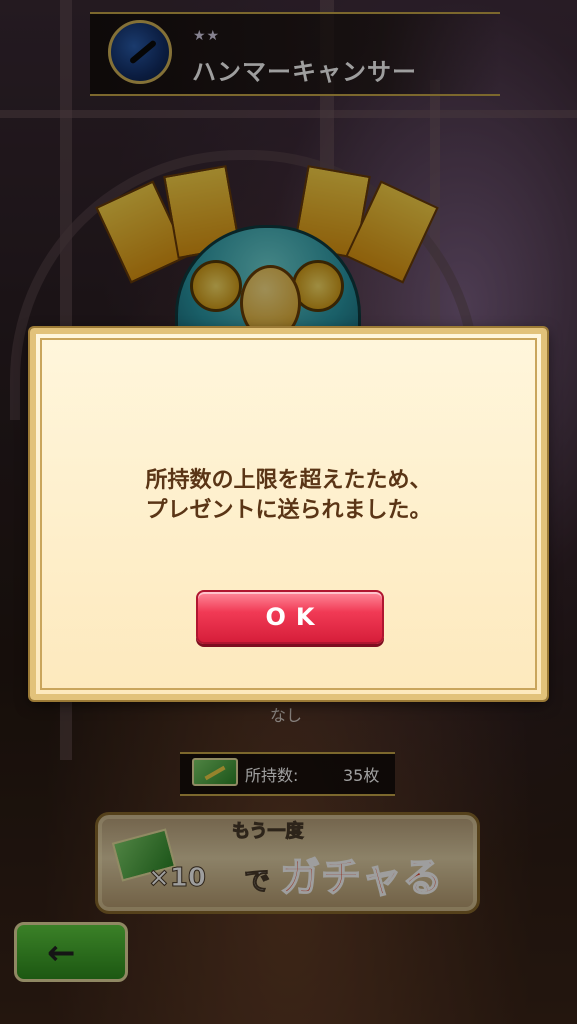  What do you see at coordinates (288, 495) in the screenshot?
I see `dialog-message: 所持数の上限を超えたため、 プレゼントに送られました。` at bounding box center [288, 495].